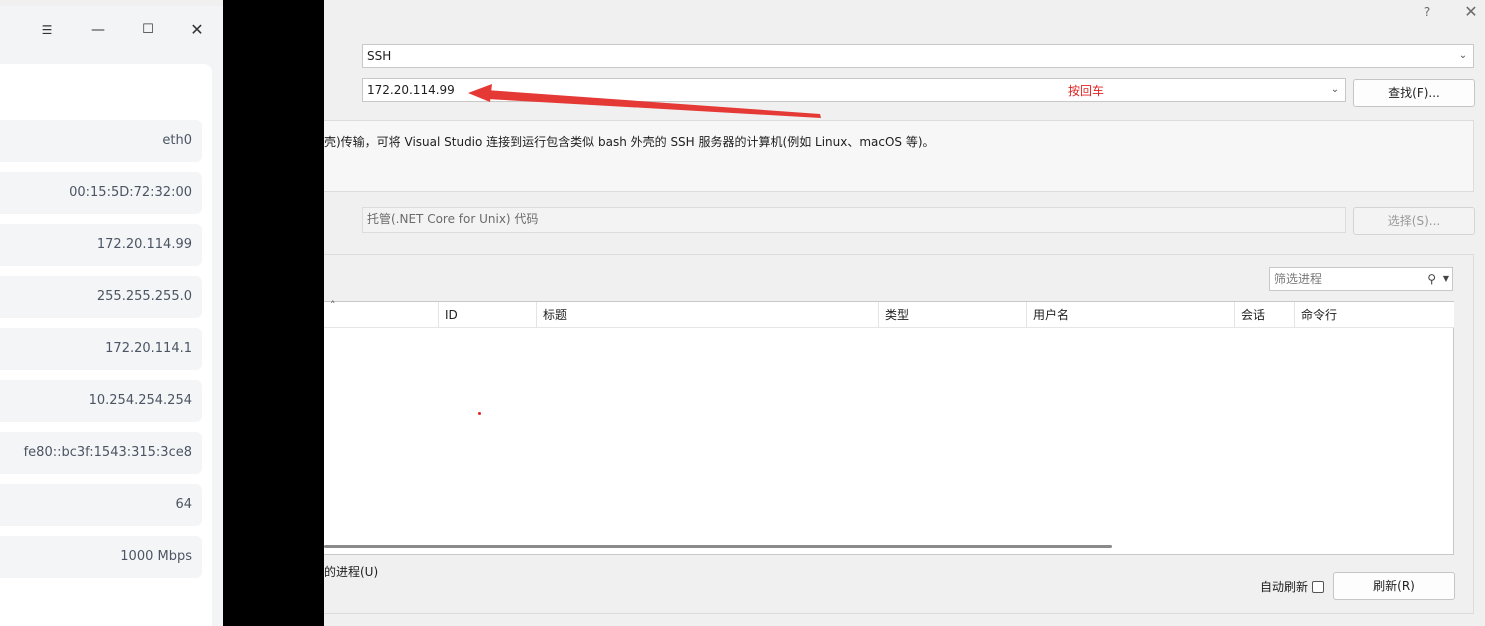 The height and width of the screenshot is (626, 1485). What do you see at coordinates (918, 56) in the screenshot?
I see `connection-type-select: SSH ⌄` at bounding box center [918, 56].